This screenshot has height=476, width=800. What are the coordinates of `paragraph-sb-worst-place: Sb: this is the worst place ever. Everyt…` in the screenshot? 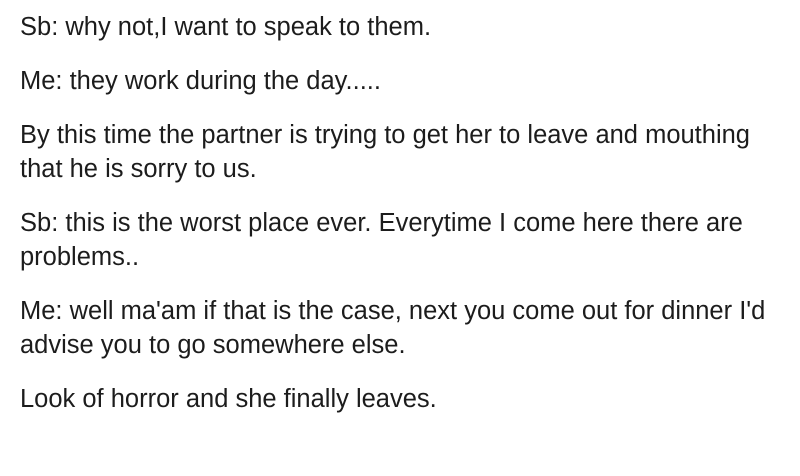 It's located at (381, 240).